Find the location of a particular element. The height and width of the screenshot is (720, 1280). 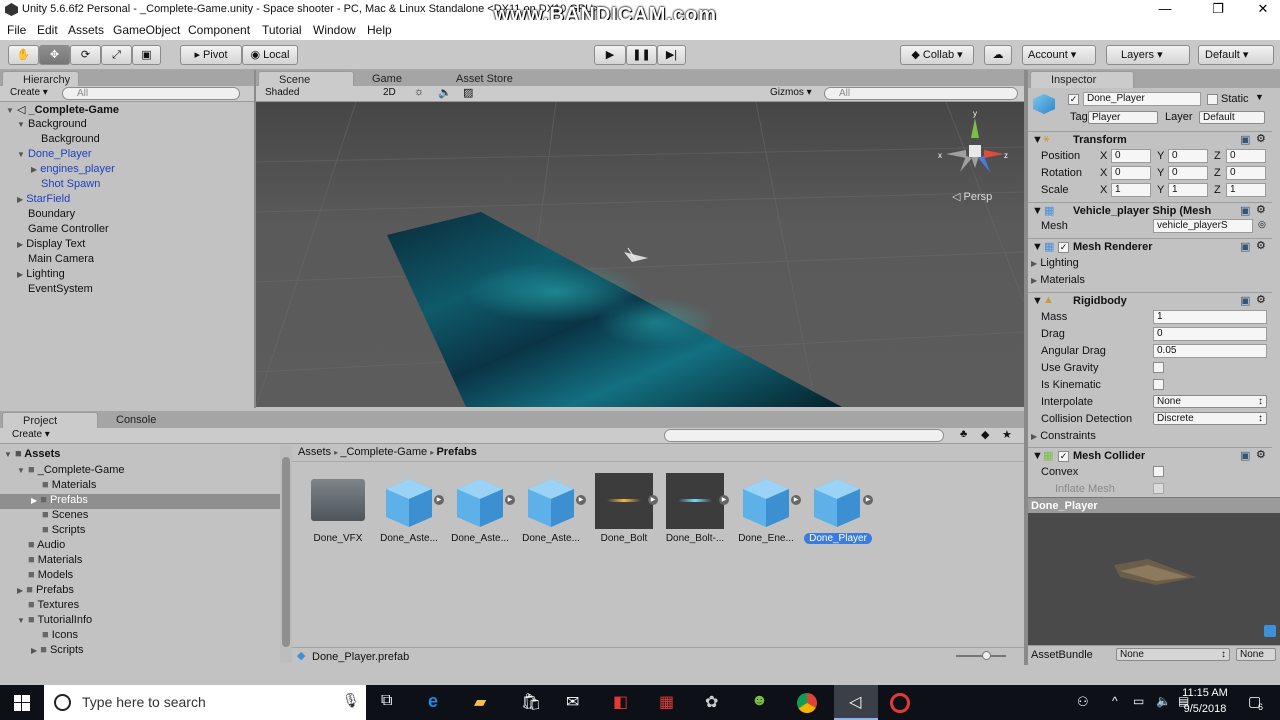

menu-component: Component is located at coordinates (219, 30).